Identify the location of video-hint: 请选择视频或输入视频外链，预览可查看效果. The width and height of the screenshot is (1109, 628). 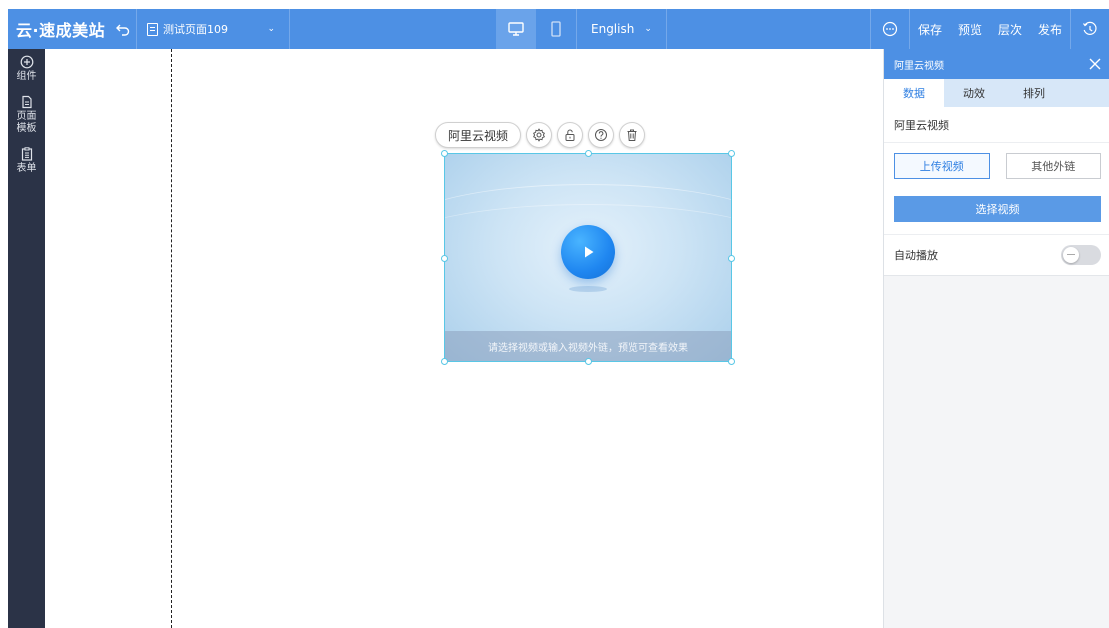
(588, 346).